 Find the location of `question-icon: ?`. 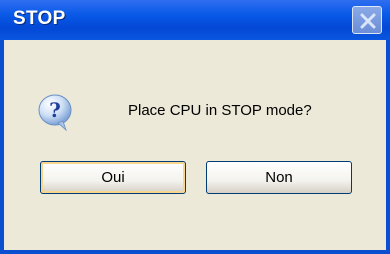

question-icon: ? is located at coordinates (55, 112).